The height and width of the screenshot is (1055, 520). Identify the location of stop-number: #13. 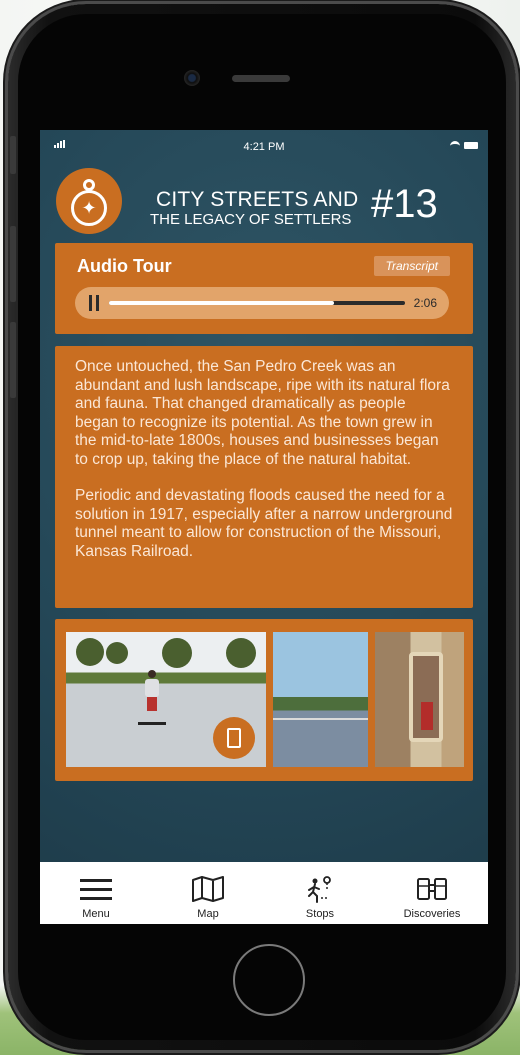
(404, 204).